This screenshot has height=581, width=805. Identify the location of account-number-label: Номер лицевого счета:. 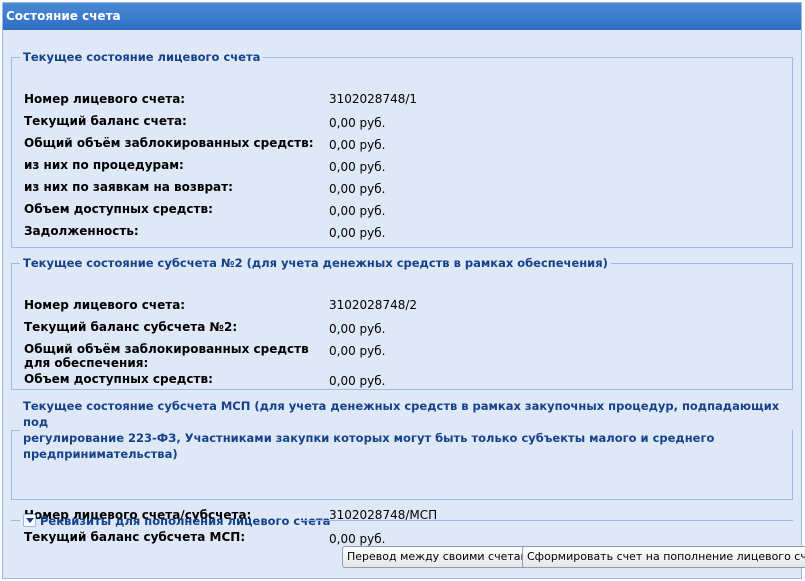
(105, 99).